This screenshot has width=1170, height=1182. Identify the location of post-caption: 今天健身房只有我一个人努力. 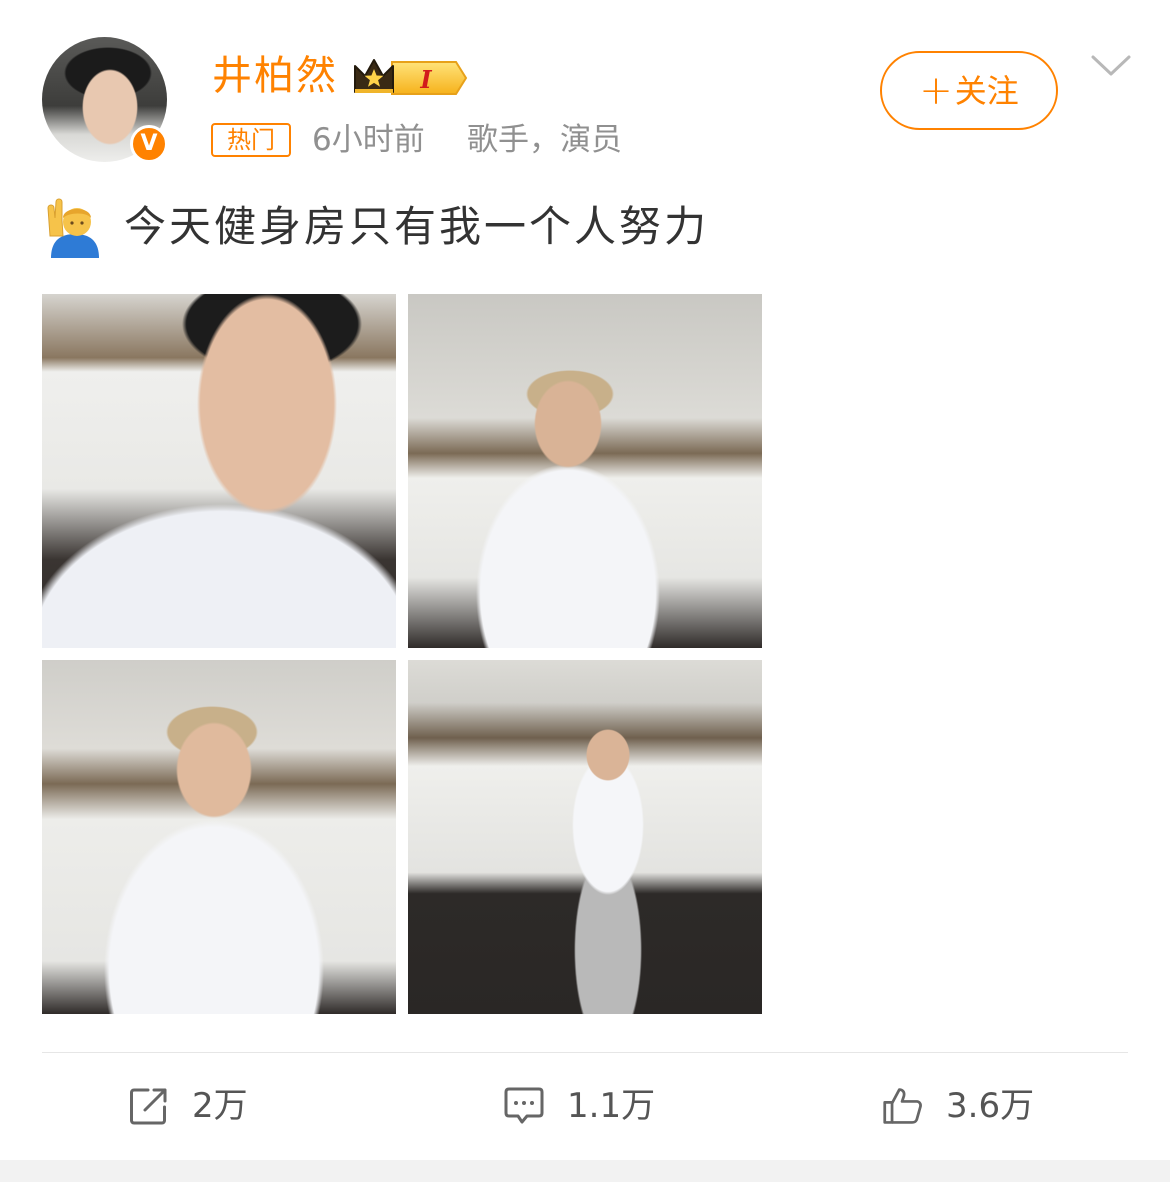
(417, 226).